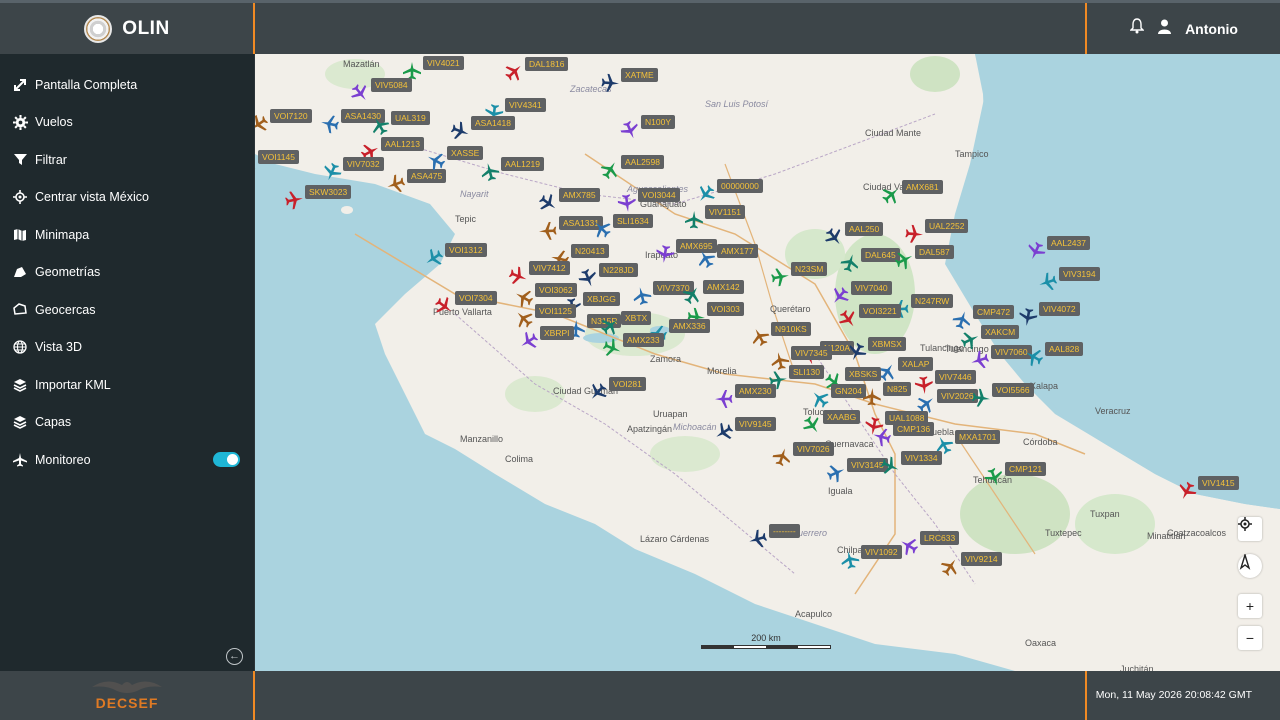  I want to click on flight-label: N100Y, so click(658, 122).